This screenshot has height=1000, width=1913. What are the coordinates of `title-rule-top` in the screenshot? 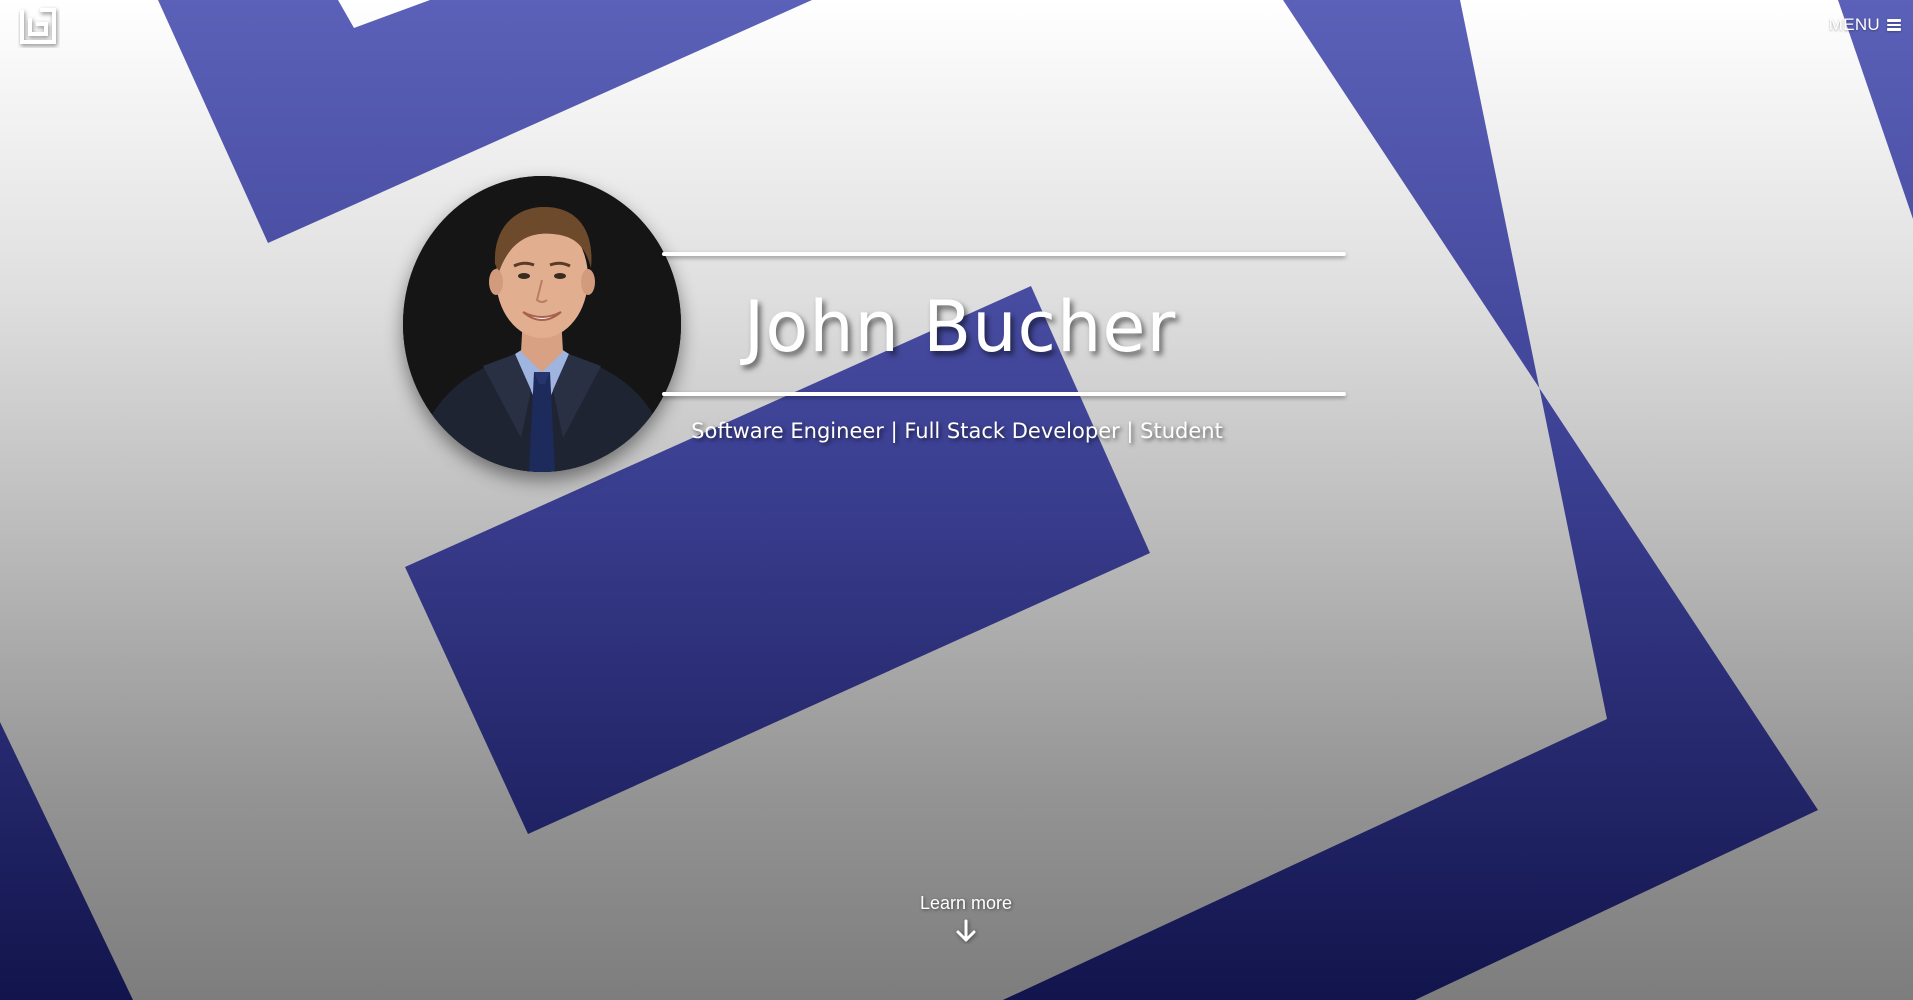 It's located at (1004, 254).